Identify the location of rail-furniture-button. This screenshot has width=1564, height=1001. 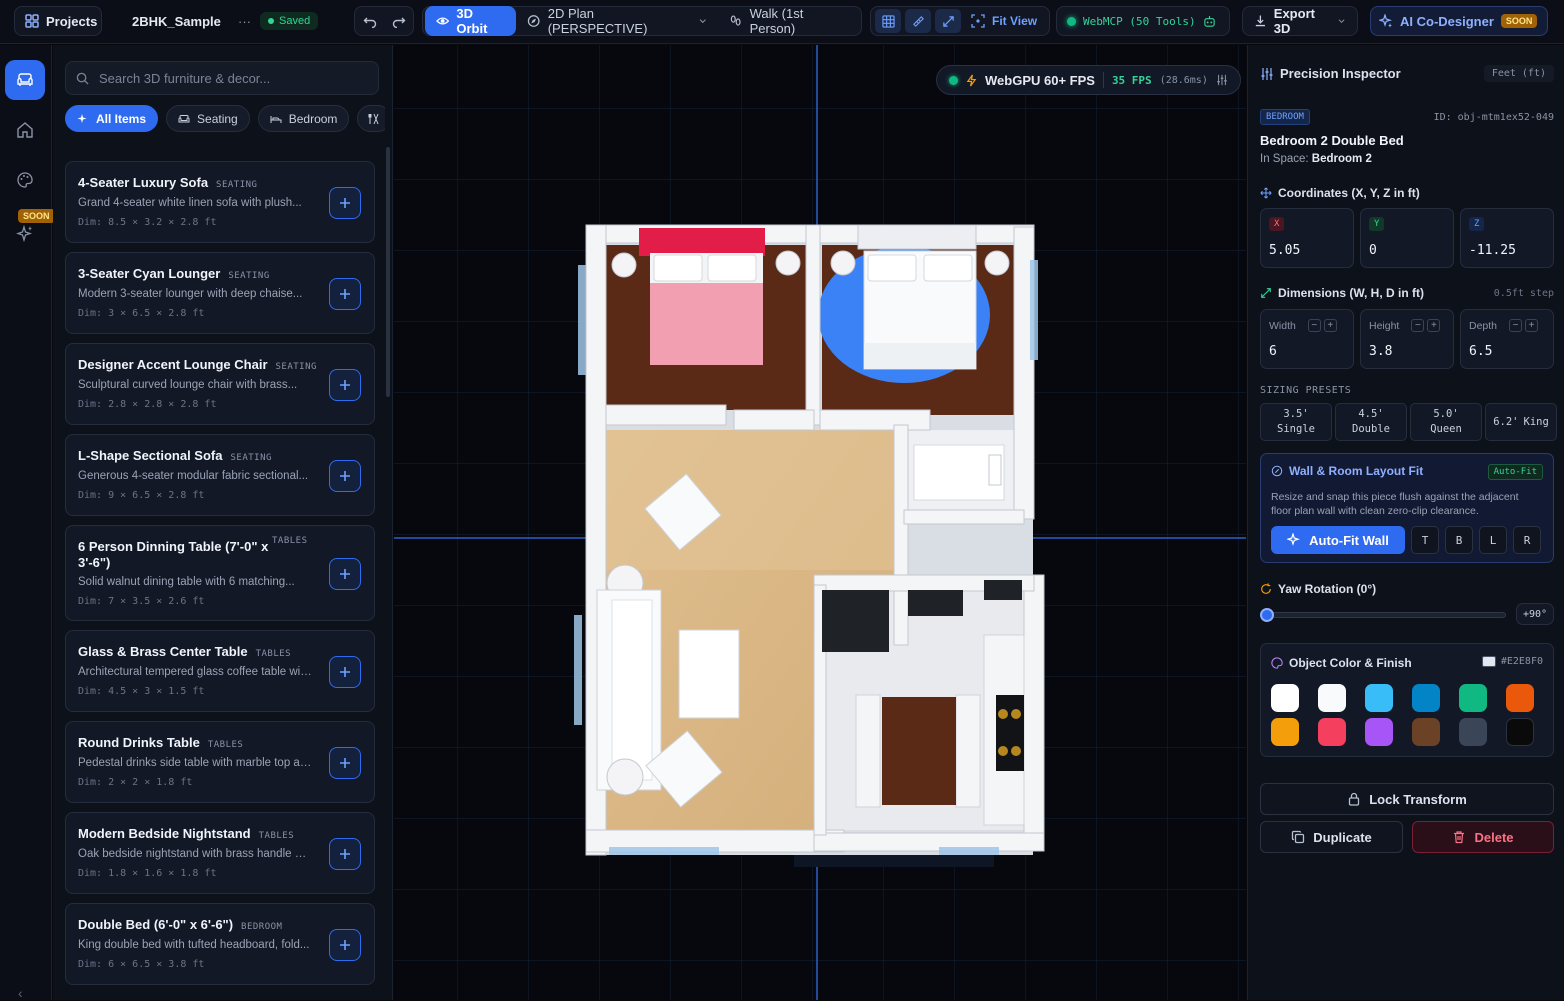
(25, 80).